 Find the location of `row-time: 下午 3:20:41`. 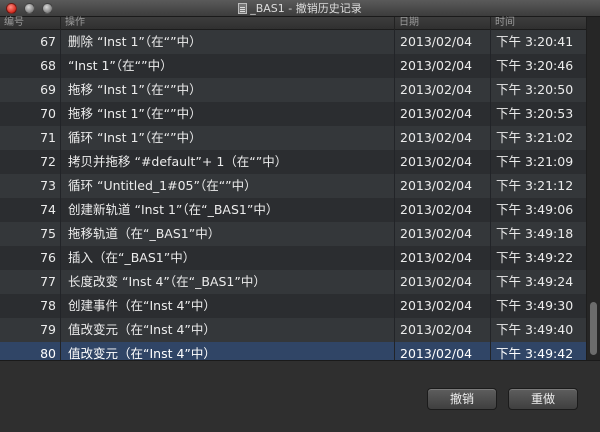

row-time: 下午 3:20:41 is located at coordinates (535, 41).